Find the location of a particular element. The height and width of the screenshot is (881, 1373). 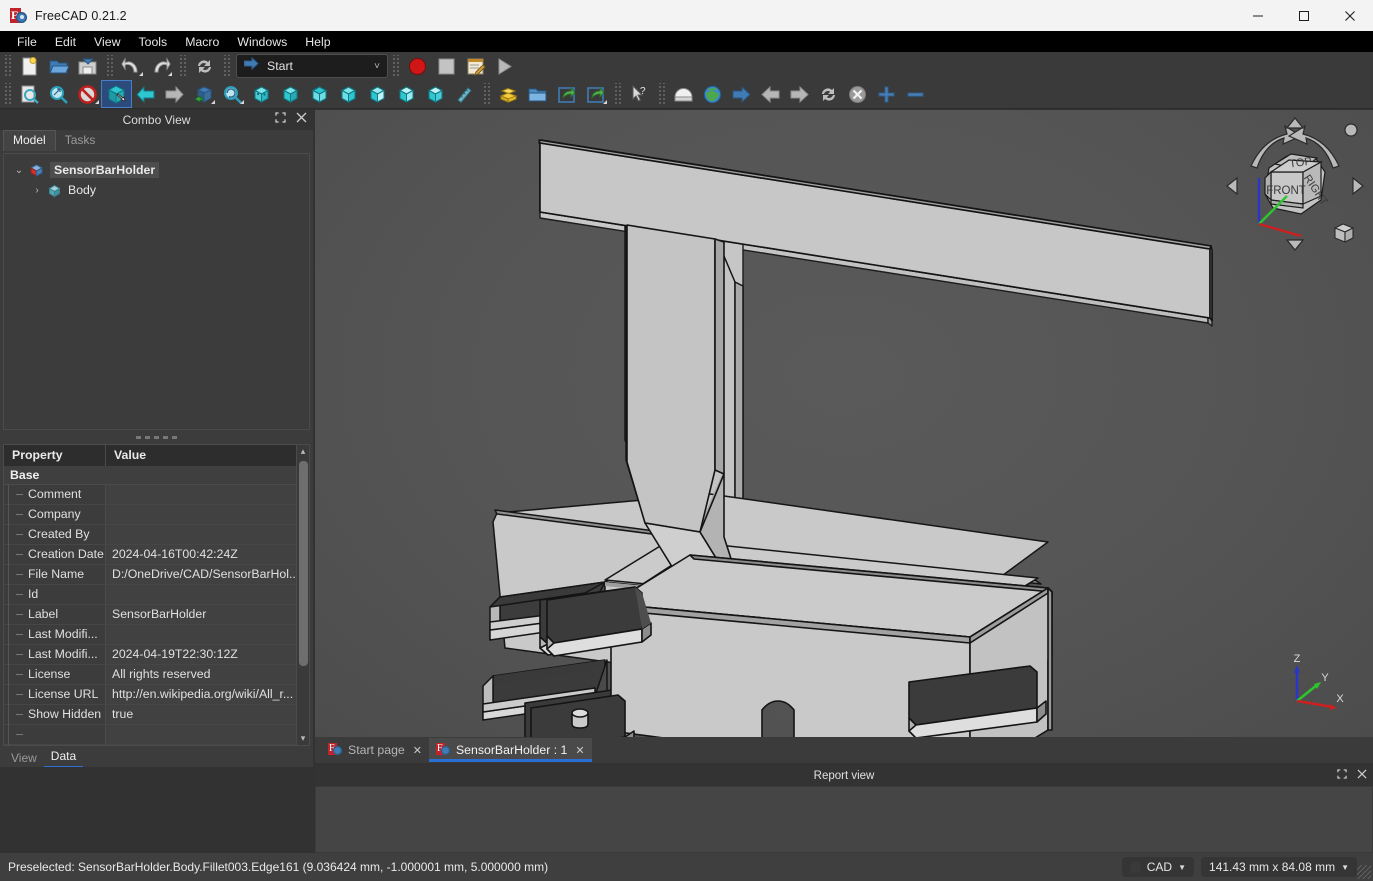

scrollbar-thumb is located at coordinates (303, 563).